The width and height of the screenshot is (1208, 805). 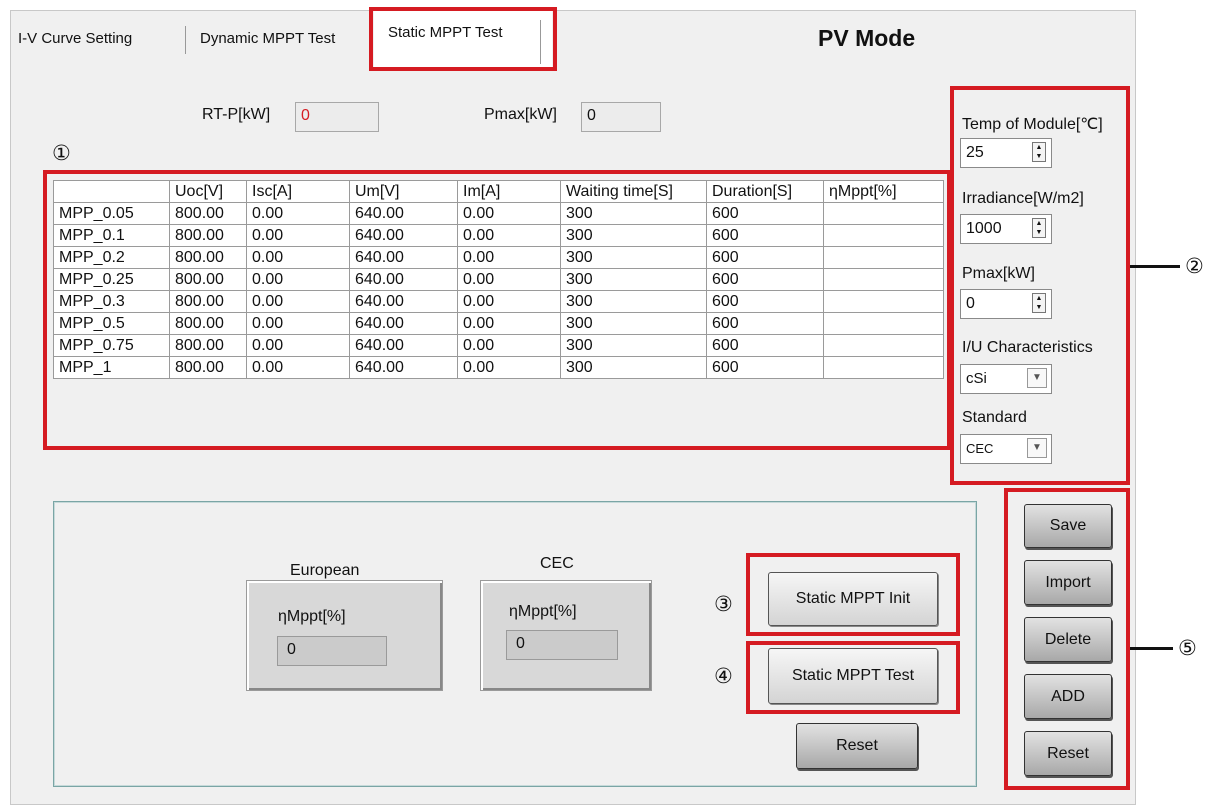 I want to click on table-row-header: MPP_0.5, so click(x=111, y=323).